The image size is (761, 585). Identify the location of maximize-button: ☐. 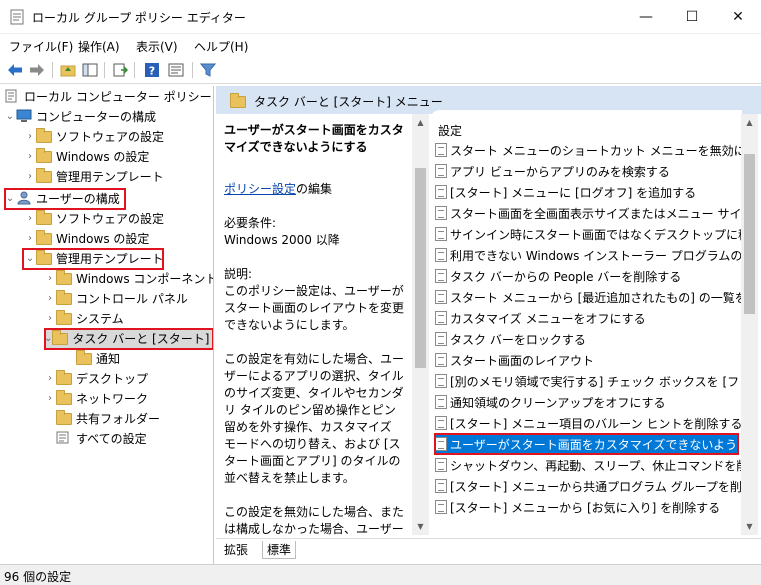
(692, 17).